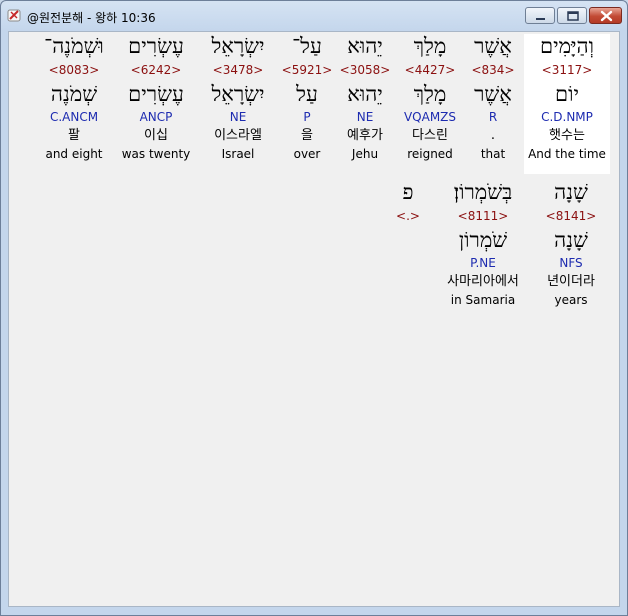 This screenshot has height=616, width=628. I want to click on hebrew-word: שָׁנָה, so click(571, 192).